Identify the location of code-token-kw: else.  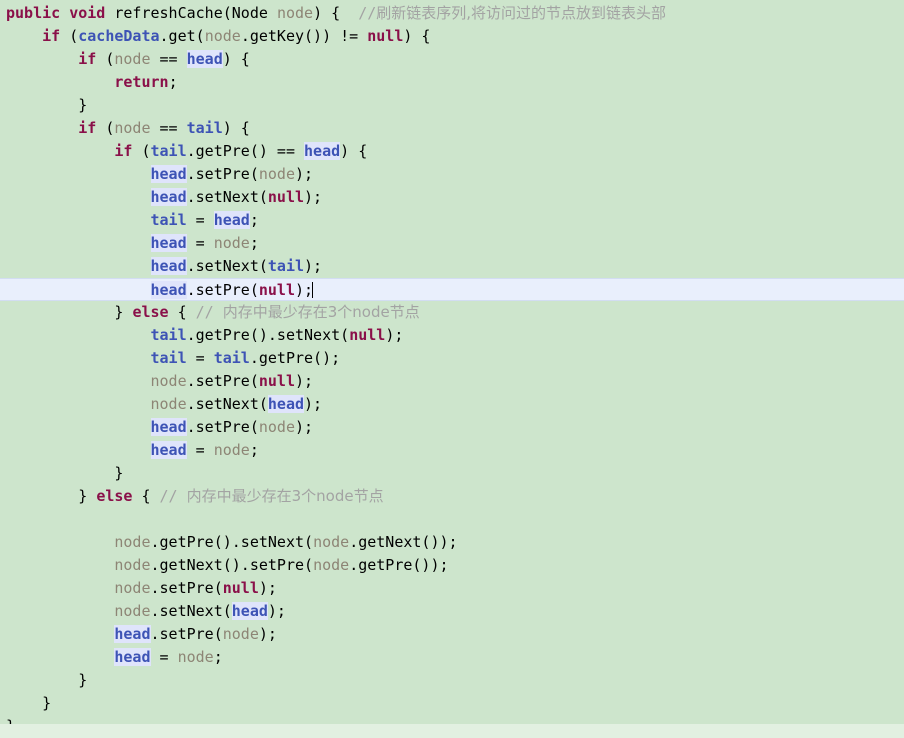
(150, 312).